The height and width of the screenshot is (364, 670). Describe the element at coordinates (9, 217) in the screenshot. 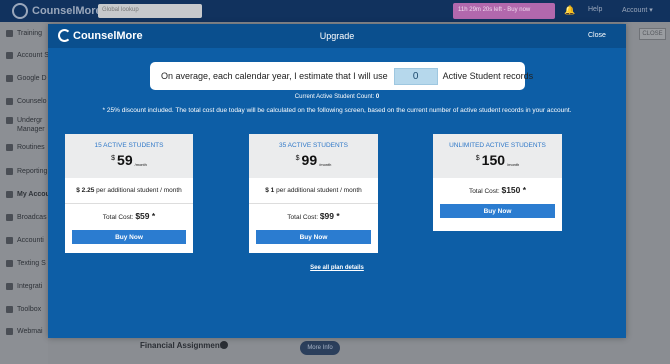

I see `broadcast-icon` at that location.